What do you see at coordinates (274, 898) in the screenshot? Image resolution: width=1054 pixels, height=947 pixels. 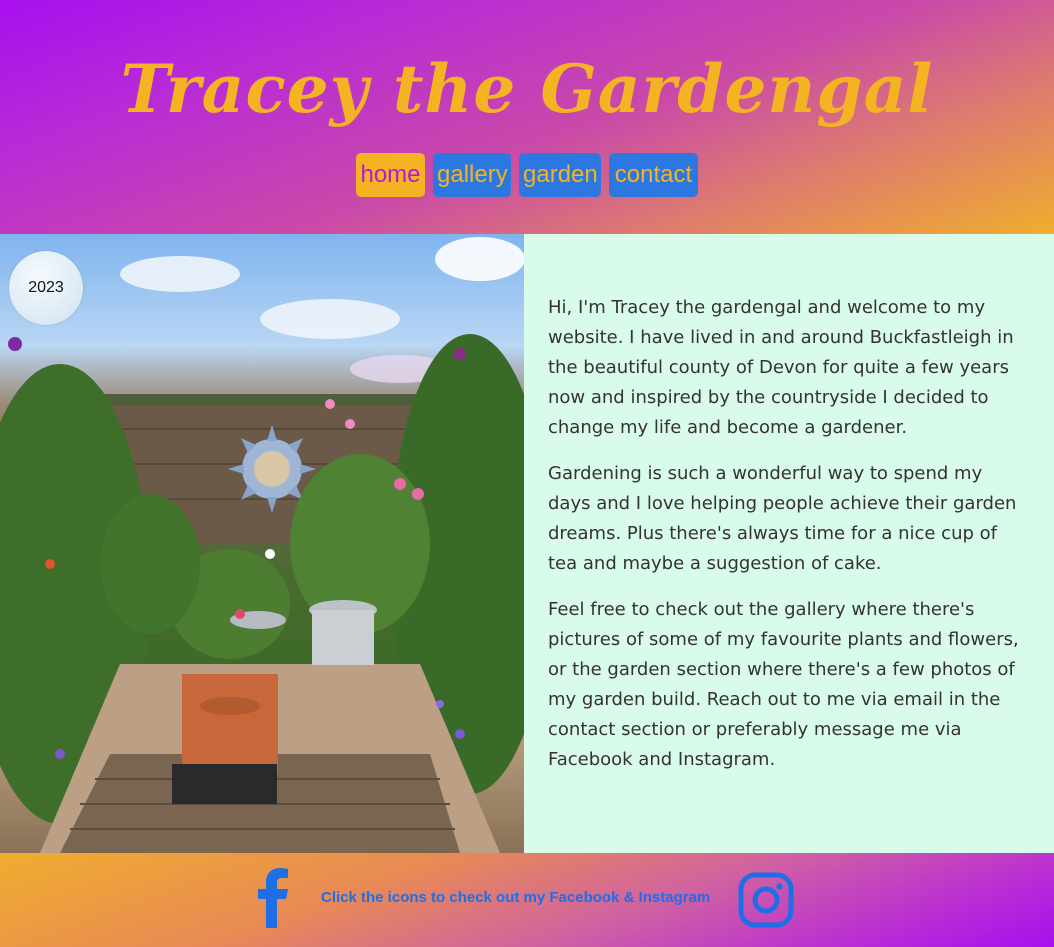 I see `facebook-icon` at bounding box center [274, 898].